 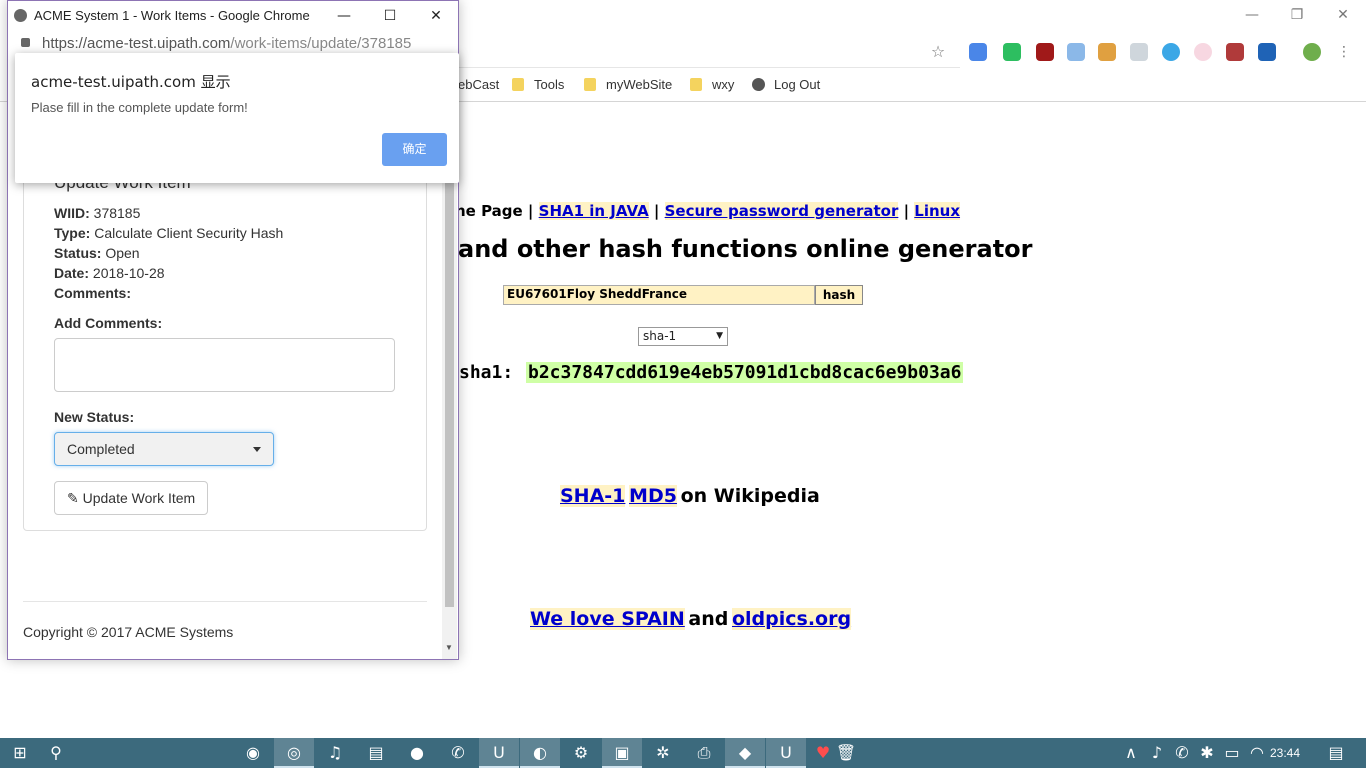 What do you see at coordinates (108, 323) in the screenshot?
I see `add-comments-label-text: Add Comments:` at bounding box center [108, 323].